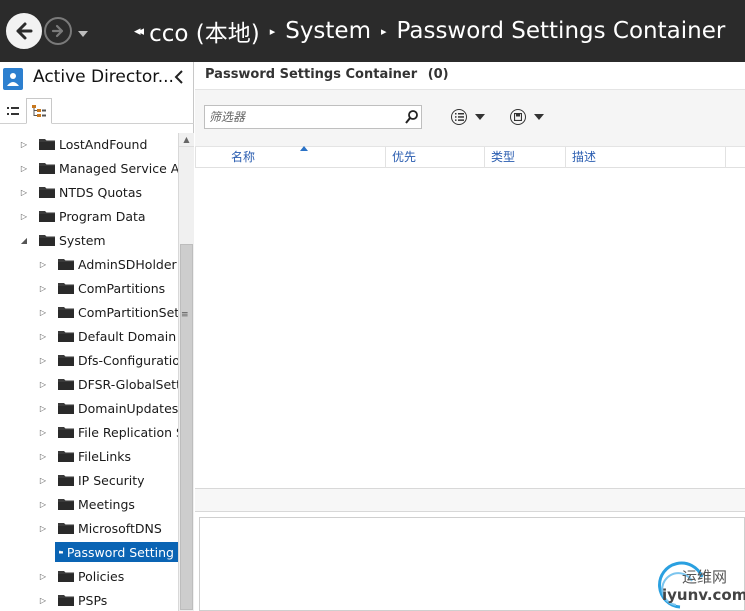  What do you see at coordinates (524, 157) in the screenshot?
I see `column-header-type: 类型` at bounding box center [524, 157].